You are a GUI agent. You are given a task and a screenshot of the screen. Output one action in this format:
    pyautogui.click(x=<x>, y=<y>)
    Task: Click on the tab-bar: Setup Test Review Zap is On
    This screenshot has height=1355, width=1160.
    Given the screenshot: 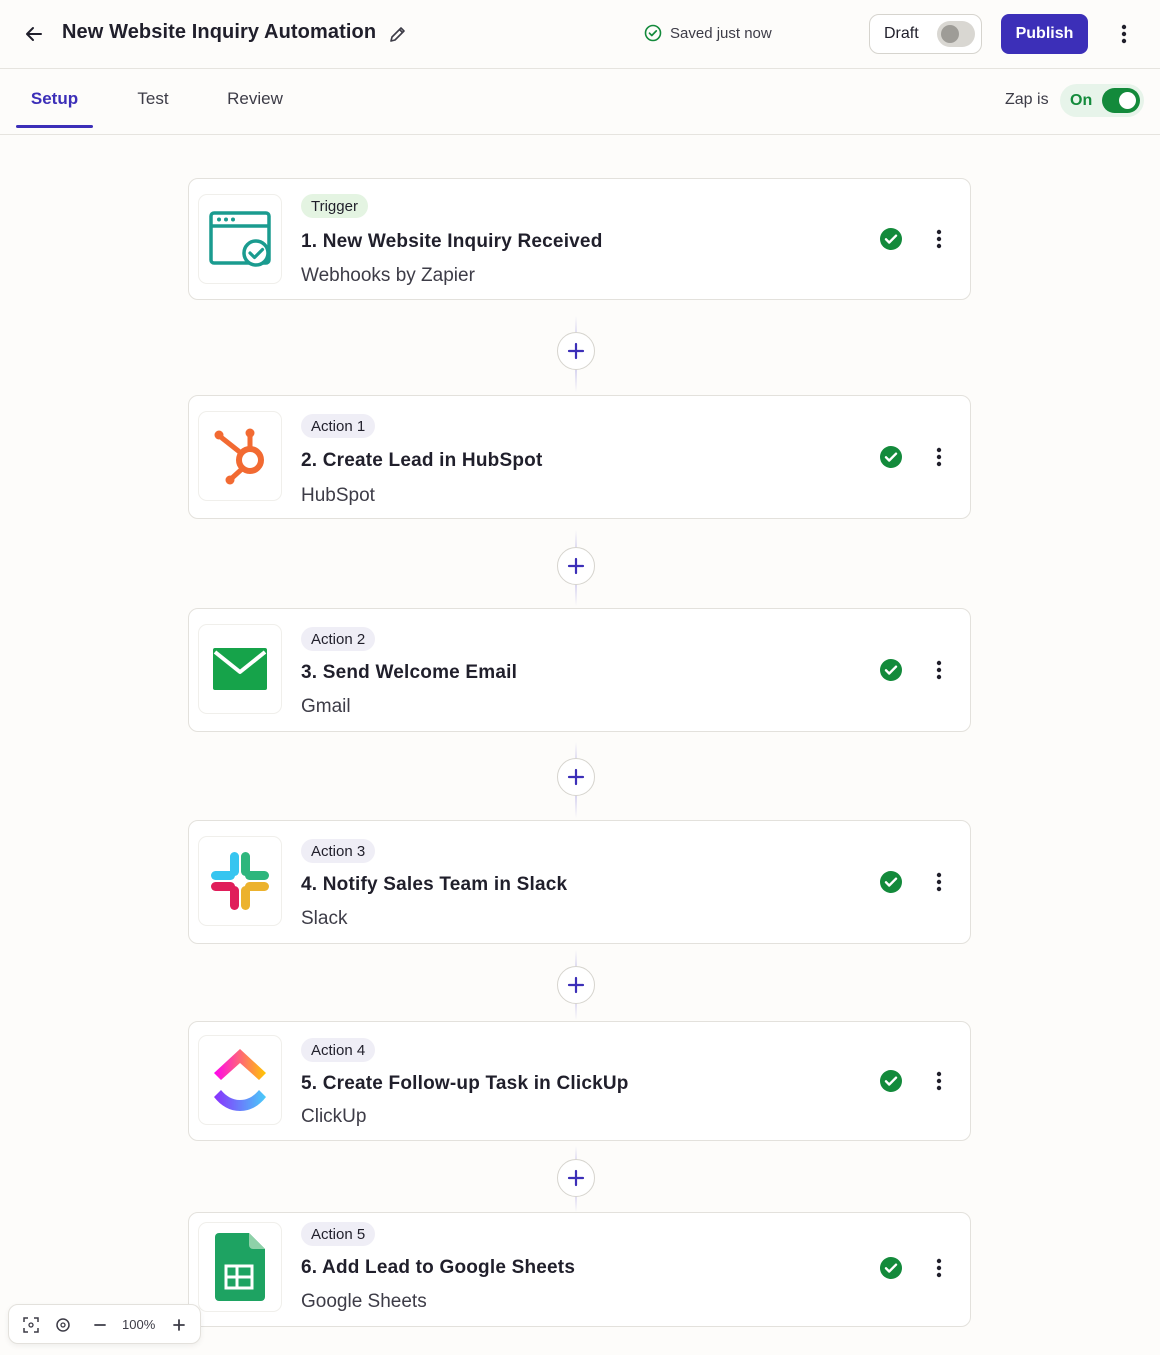 What is the action you would take?
    pyautogui.click(x=580, y=102)
    